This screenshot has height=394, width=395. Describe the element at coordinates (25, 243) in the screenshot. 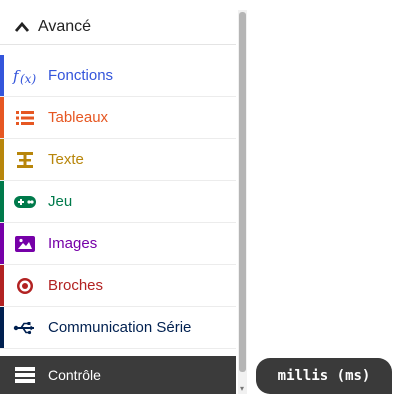

I see `image-icon` at that location.